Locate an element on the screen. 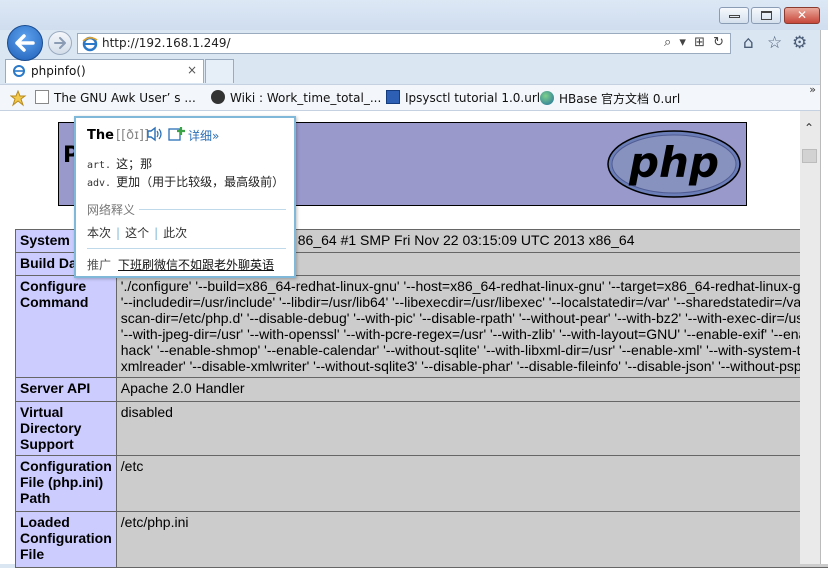  php-logo: php is located at coordinates (674, 164).